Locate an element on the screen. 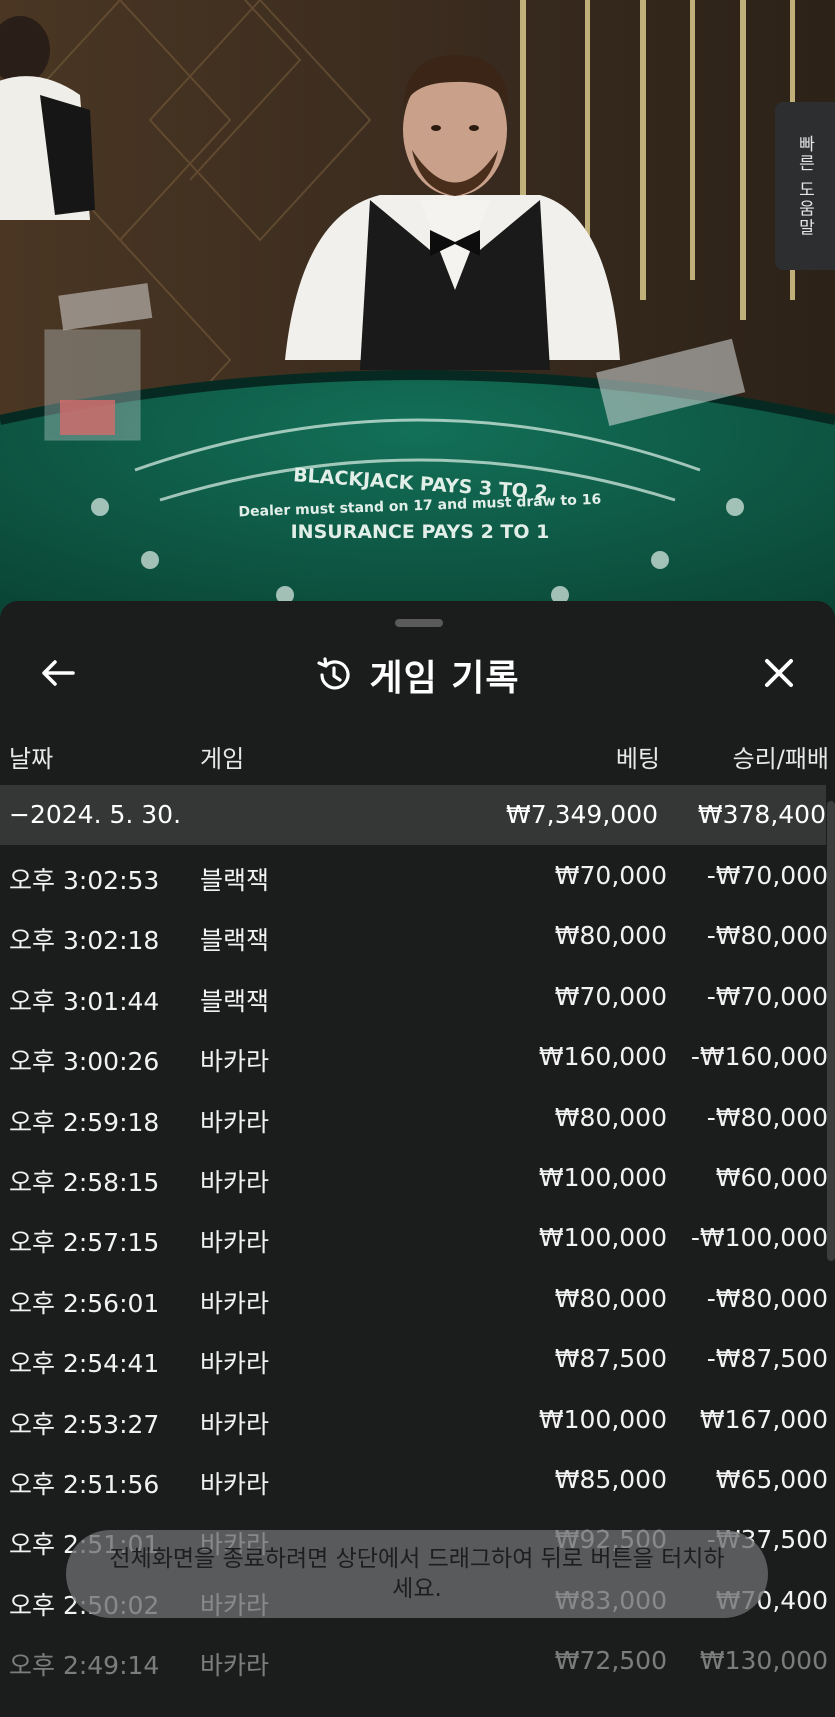 The height and width of the screenshot is (1717, 835). close-icon is located at coordinates (779, 673).